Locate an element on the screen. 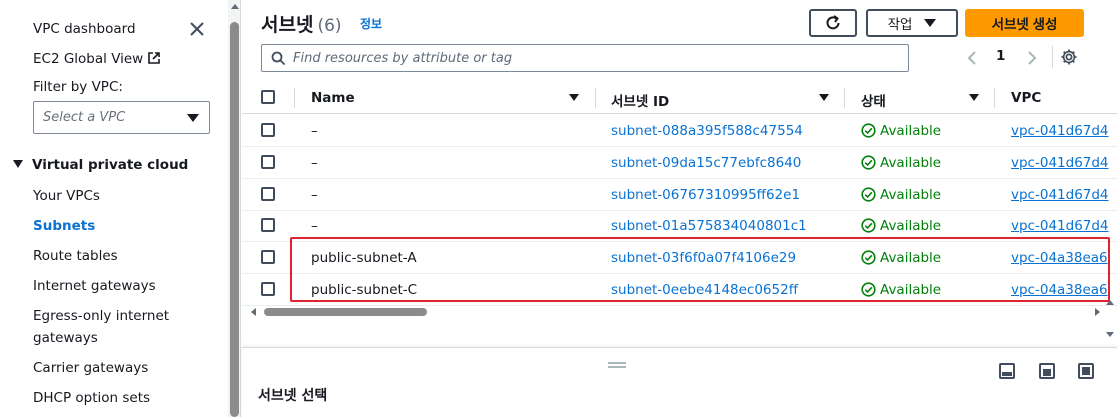  gear-icon is located at coordinates (1069, 59).